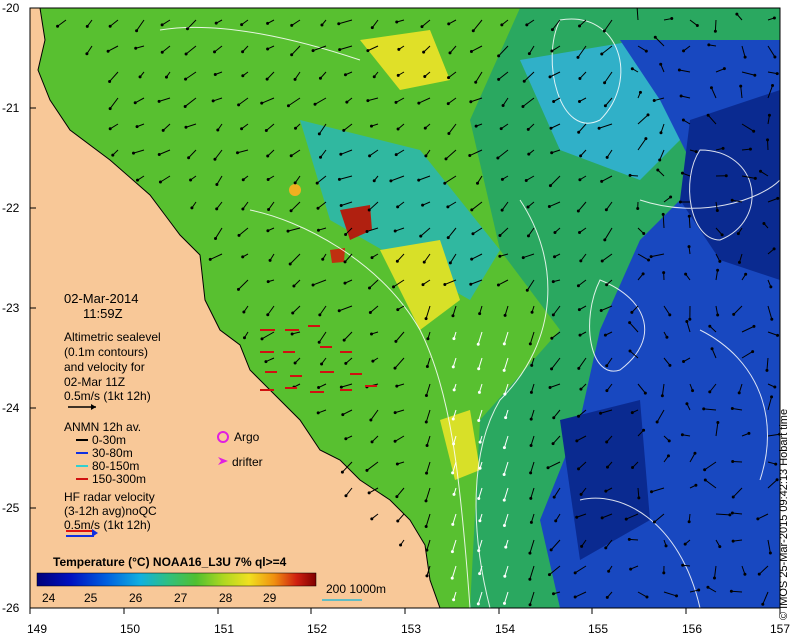 Image resolution: width=800 pixels, height=640 pixels. I want to click on y-tick-label: -20, so click(11, 8).